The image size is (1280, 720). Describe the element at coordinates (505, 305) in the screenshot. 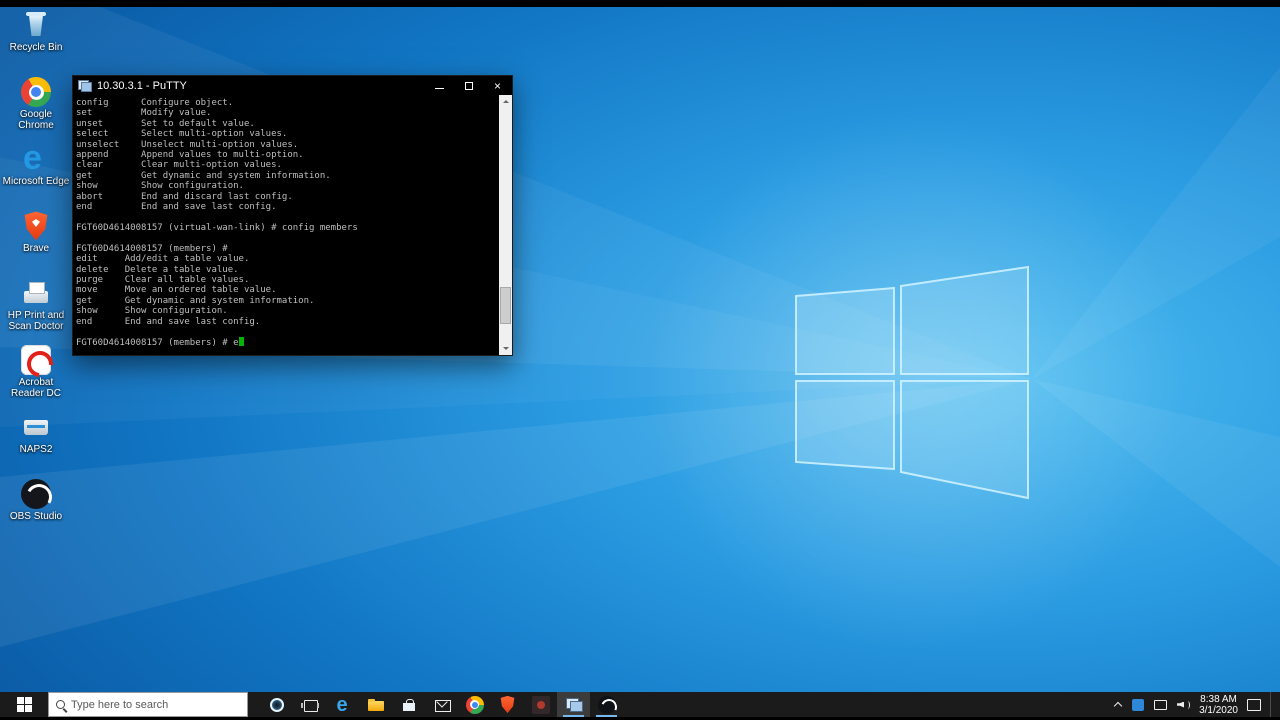

I see `scrollbar-thumb` at that location.